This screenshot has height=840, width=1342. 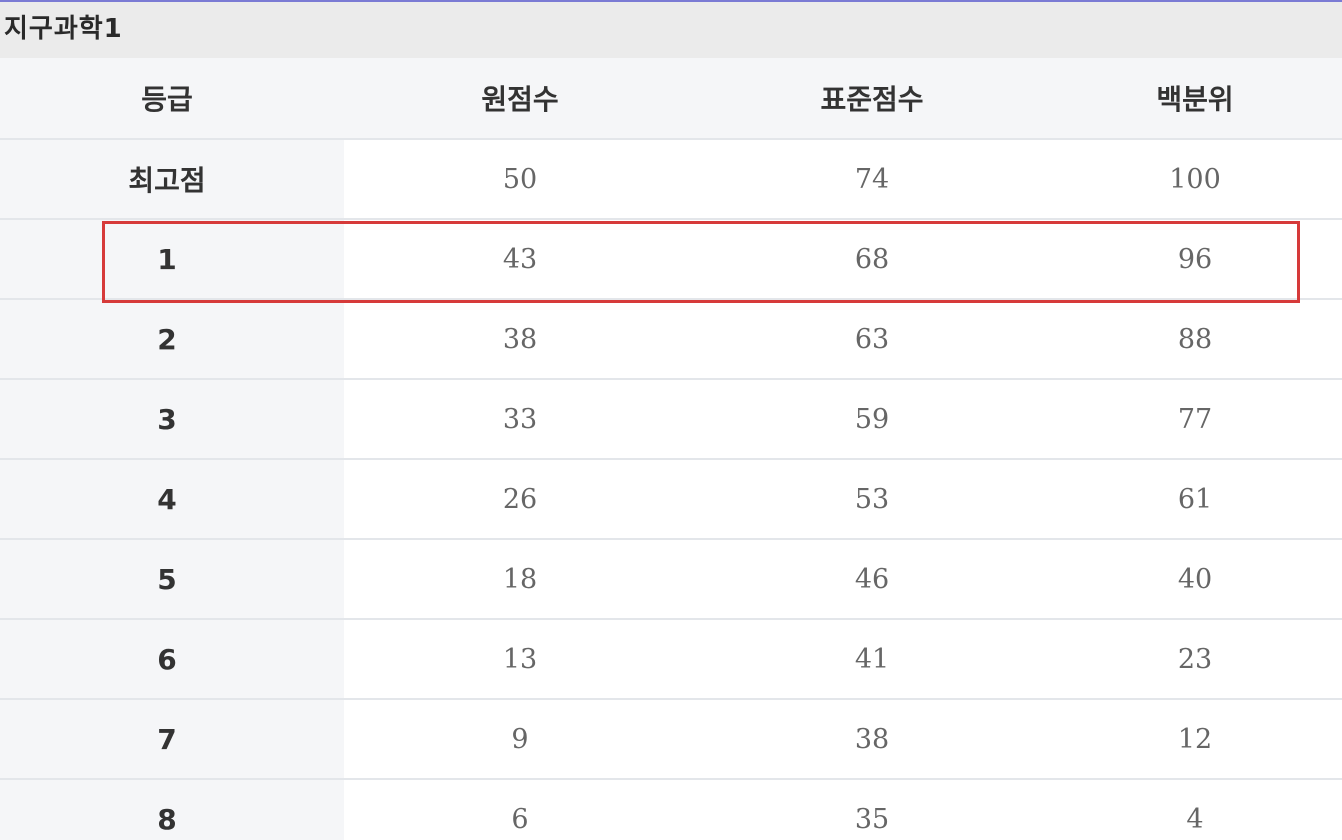 I want to click on percentile-cell: 77, so click(x=1195, y=419).